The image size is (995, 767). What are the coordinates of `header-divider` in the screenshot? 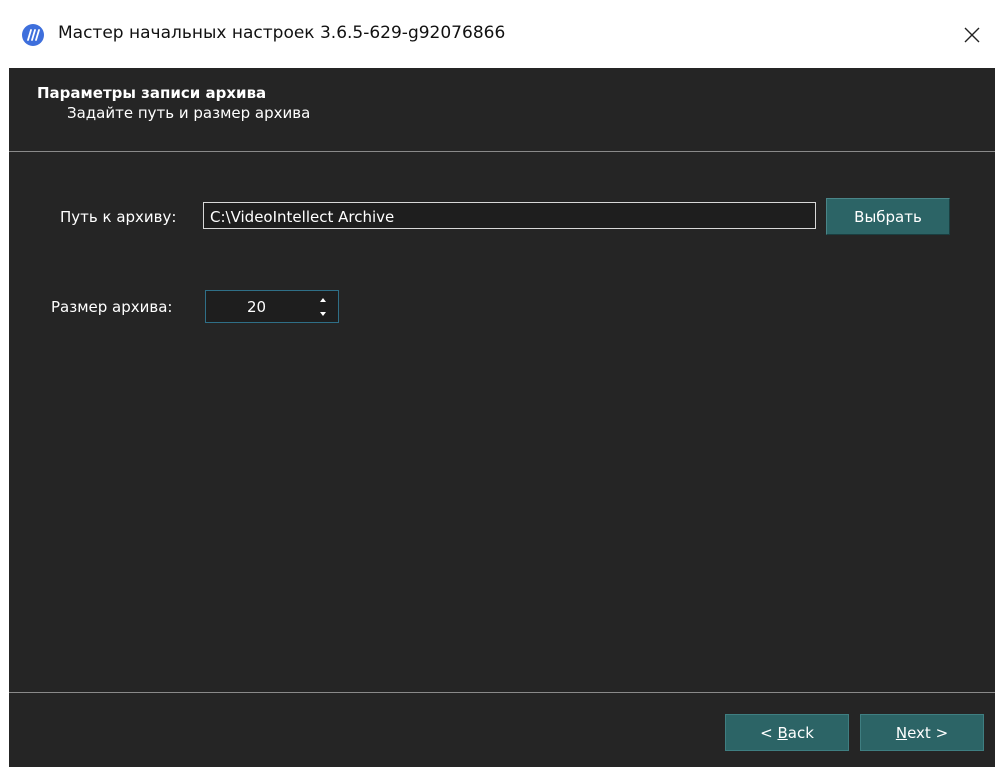 It's located at (502, 151).